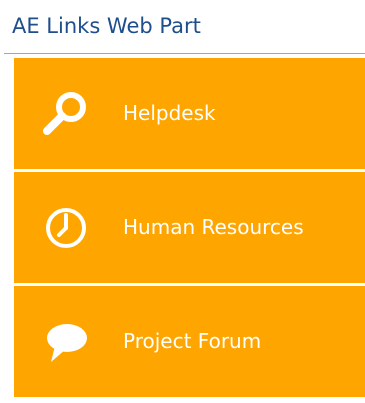  I want to click on speech-bubble-icon, so click(66, 342).